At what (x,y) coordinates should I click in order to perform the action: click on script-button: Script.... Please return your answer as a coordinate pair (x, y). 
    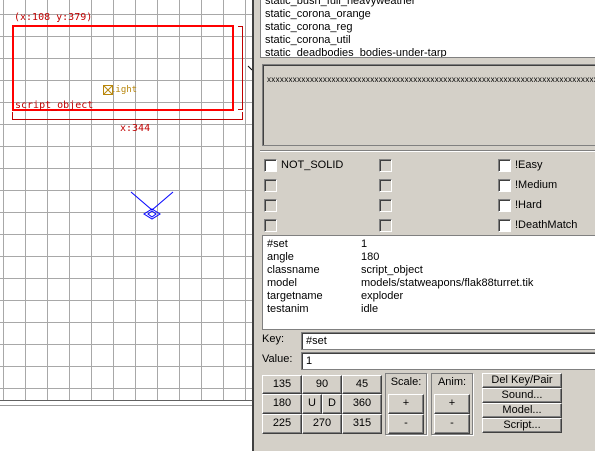
    Looking at the image, I should click on (522, 425).